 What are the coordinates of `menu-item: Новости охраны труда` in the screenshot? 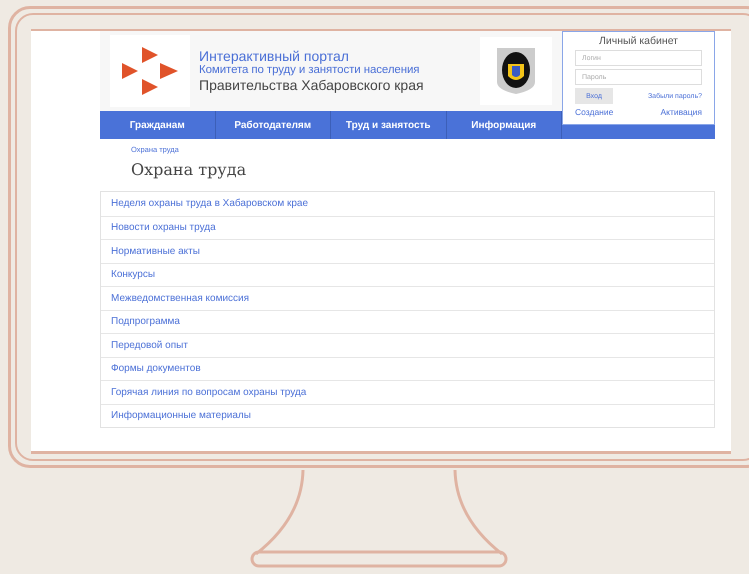 It's located at (407, 227).